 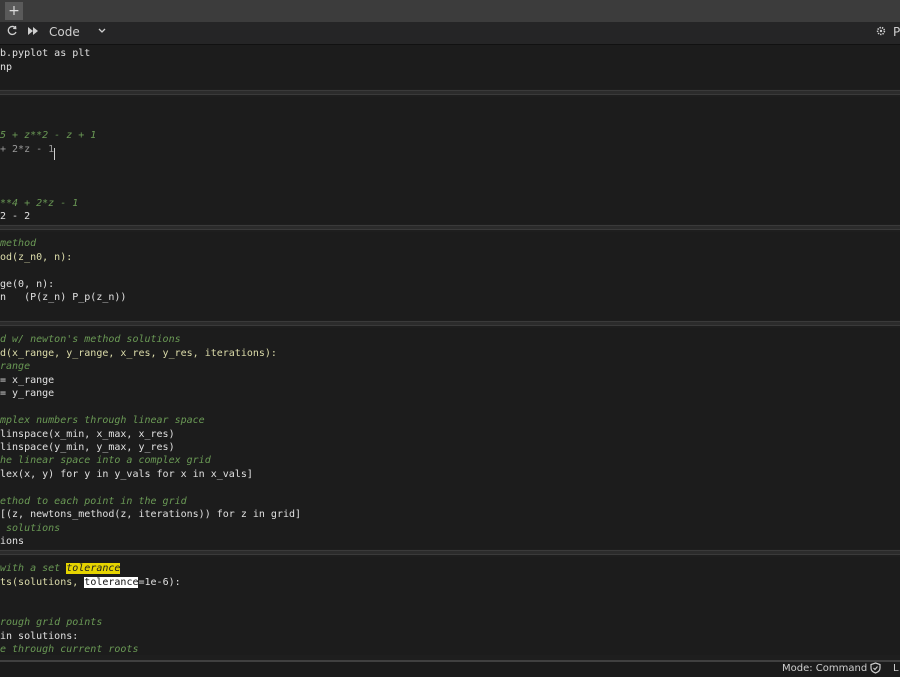 What do you see at coordinates (15, 366) in the screenshot?
I see `code-line: range` at bounding box center [15, 366].